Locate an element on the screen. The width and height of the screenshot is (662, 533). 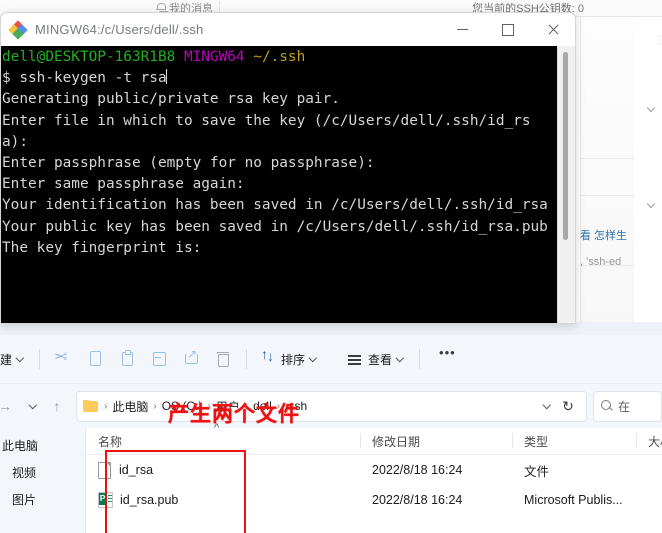
rename-button is located at coordinates (159, 359).